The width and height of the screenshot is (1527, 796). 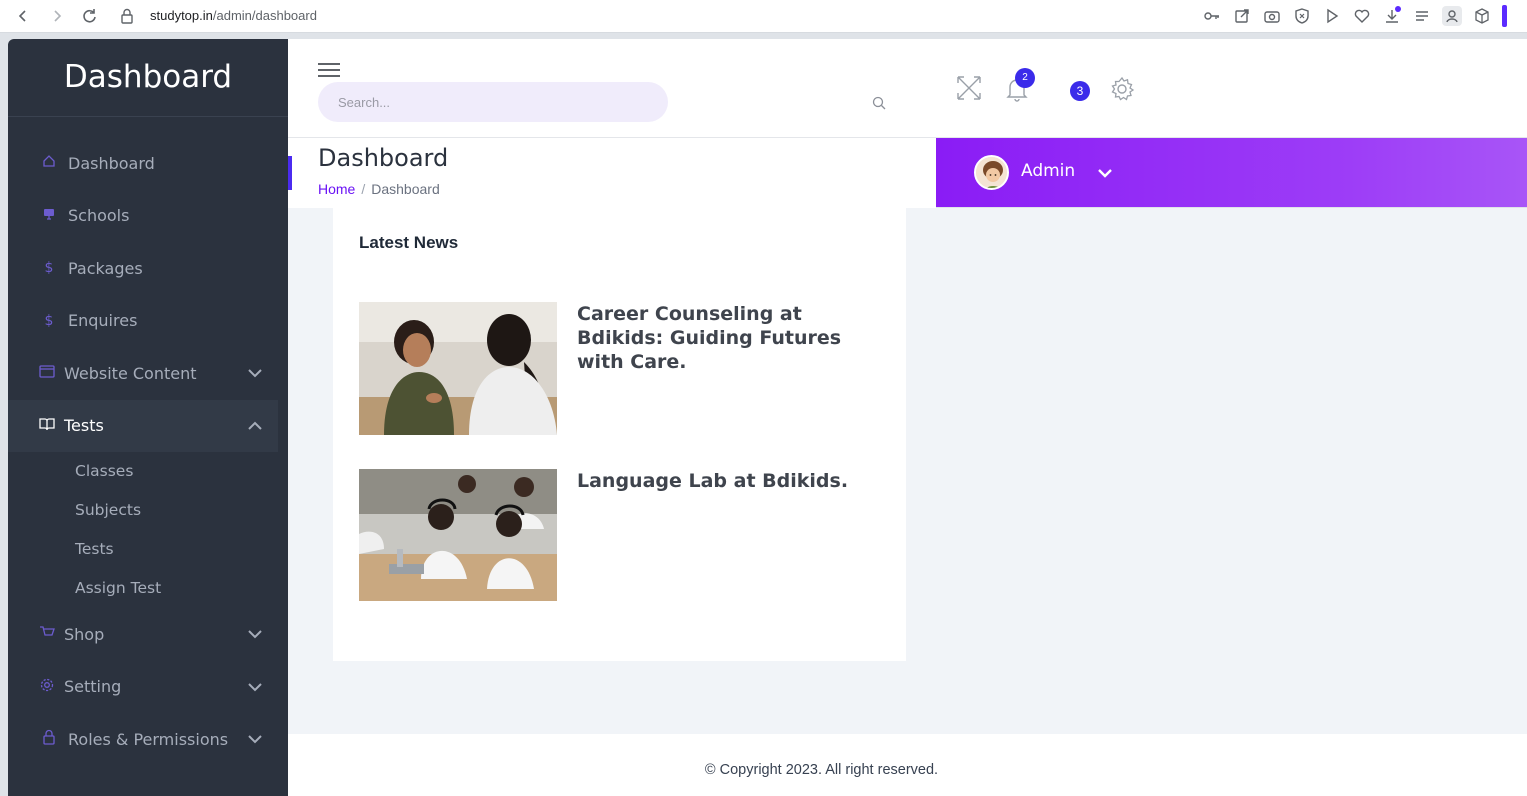 What do you see at coordinates (99, 216) in the screenshot?
I see `sidebar-item-label: Schools` at bounding box center [99, 216].